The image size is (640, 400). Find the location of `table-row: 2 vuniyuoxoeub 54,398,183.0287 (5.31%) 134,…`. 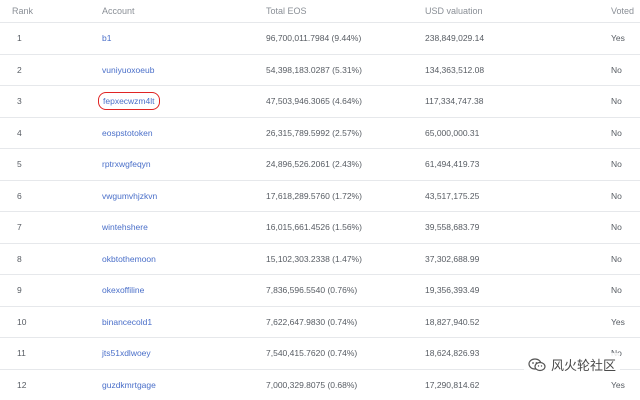

table-row: 2 vuniyuoxoeub 54,398,183.0287 (5.31%) 134,… is located at coordinates (320, 70).